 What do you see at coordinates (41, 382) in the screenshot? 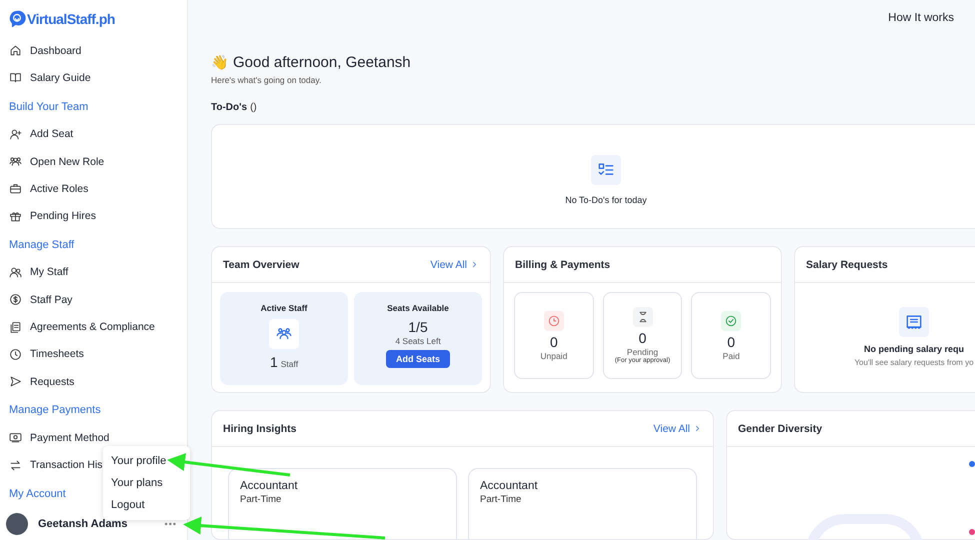
I see `nav-item: Requests` at bounding box center [41, 382].